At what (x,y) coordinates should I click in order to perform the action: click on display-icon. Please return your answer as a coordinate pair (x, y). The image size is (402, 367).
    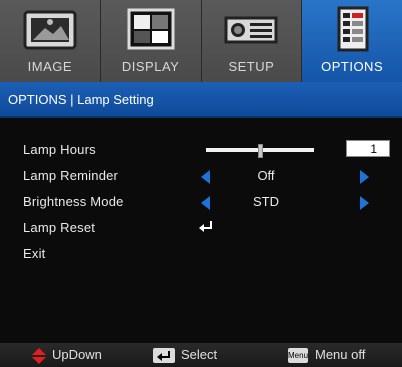
    Looking at the image, I should click on (151, 29).